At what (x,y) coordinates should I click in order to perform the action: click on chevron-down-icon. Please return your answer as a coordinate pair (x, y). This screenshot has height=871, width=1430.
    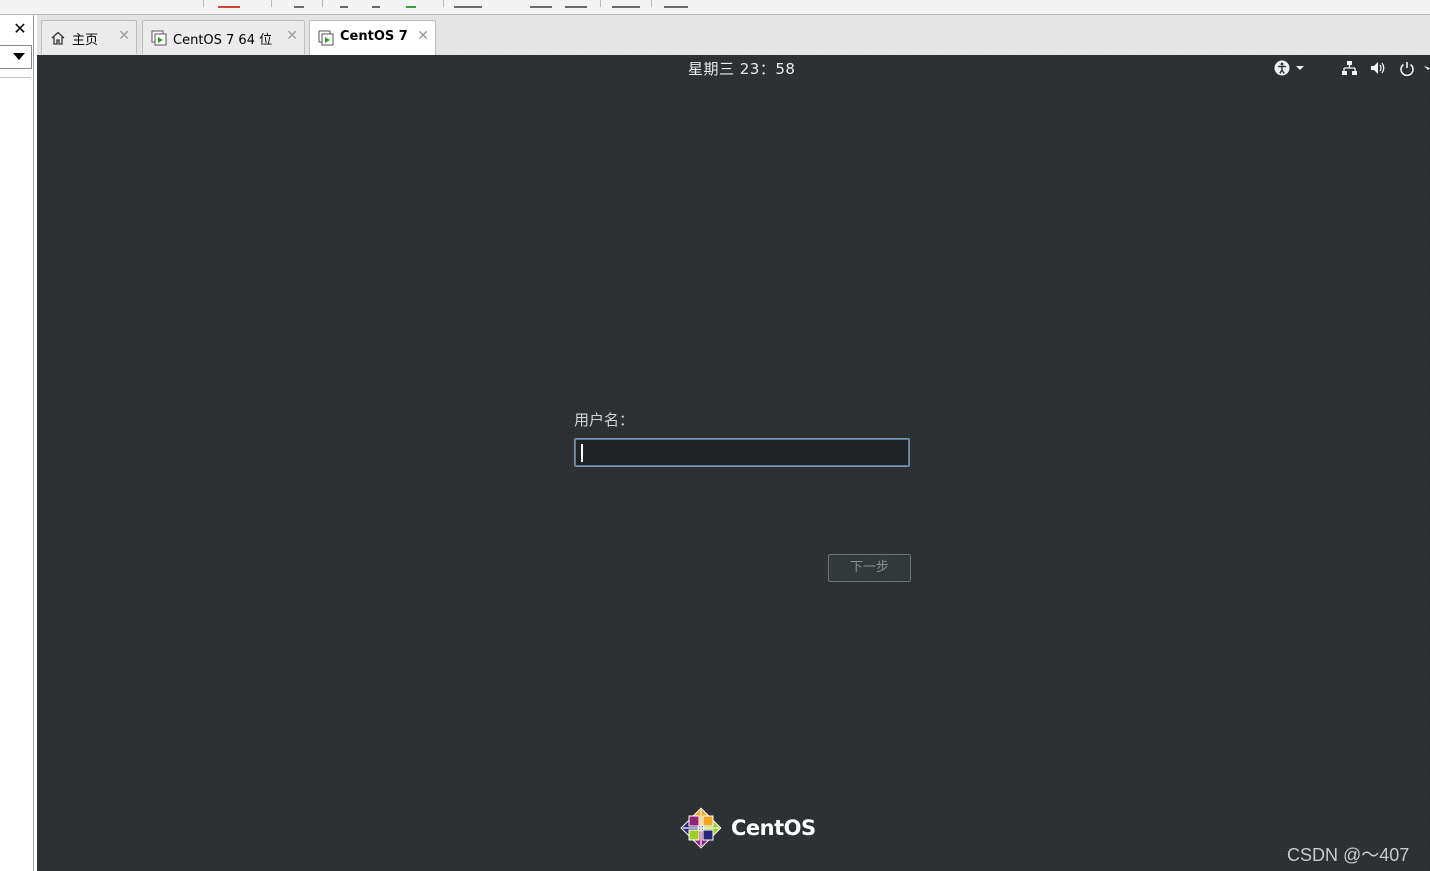
    Looking at the image, I should click on (19, 56).